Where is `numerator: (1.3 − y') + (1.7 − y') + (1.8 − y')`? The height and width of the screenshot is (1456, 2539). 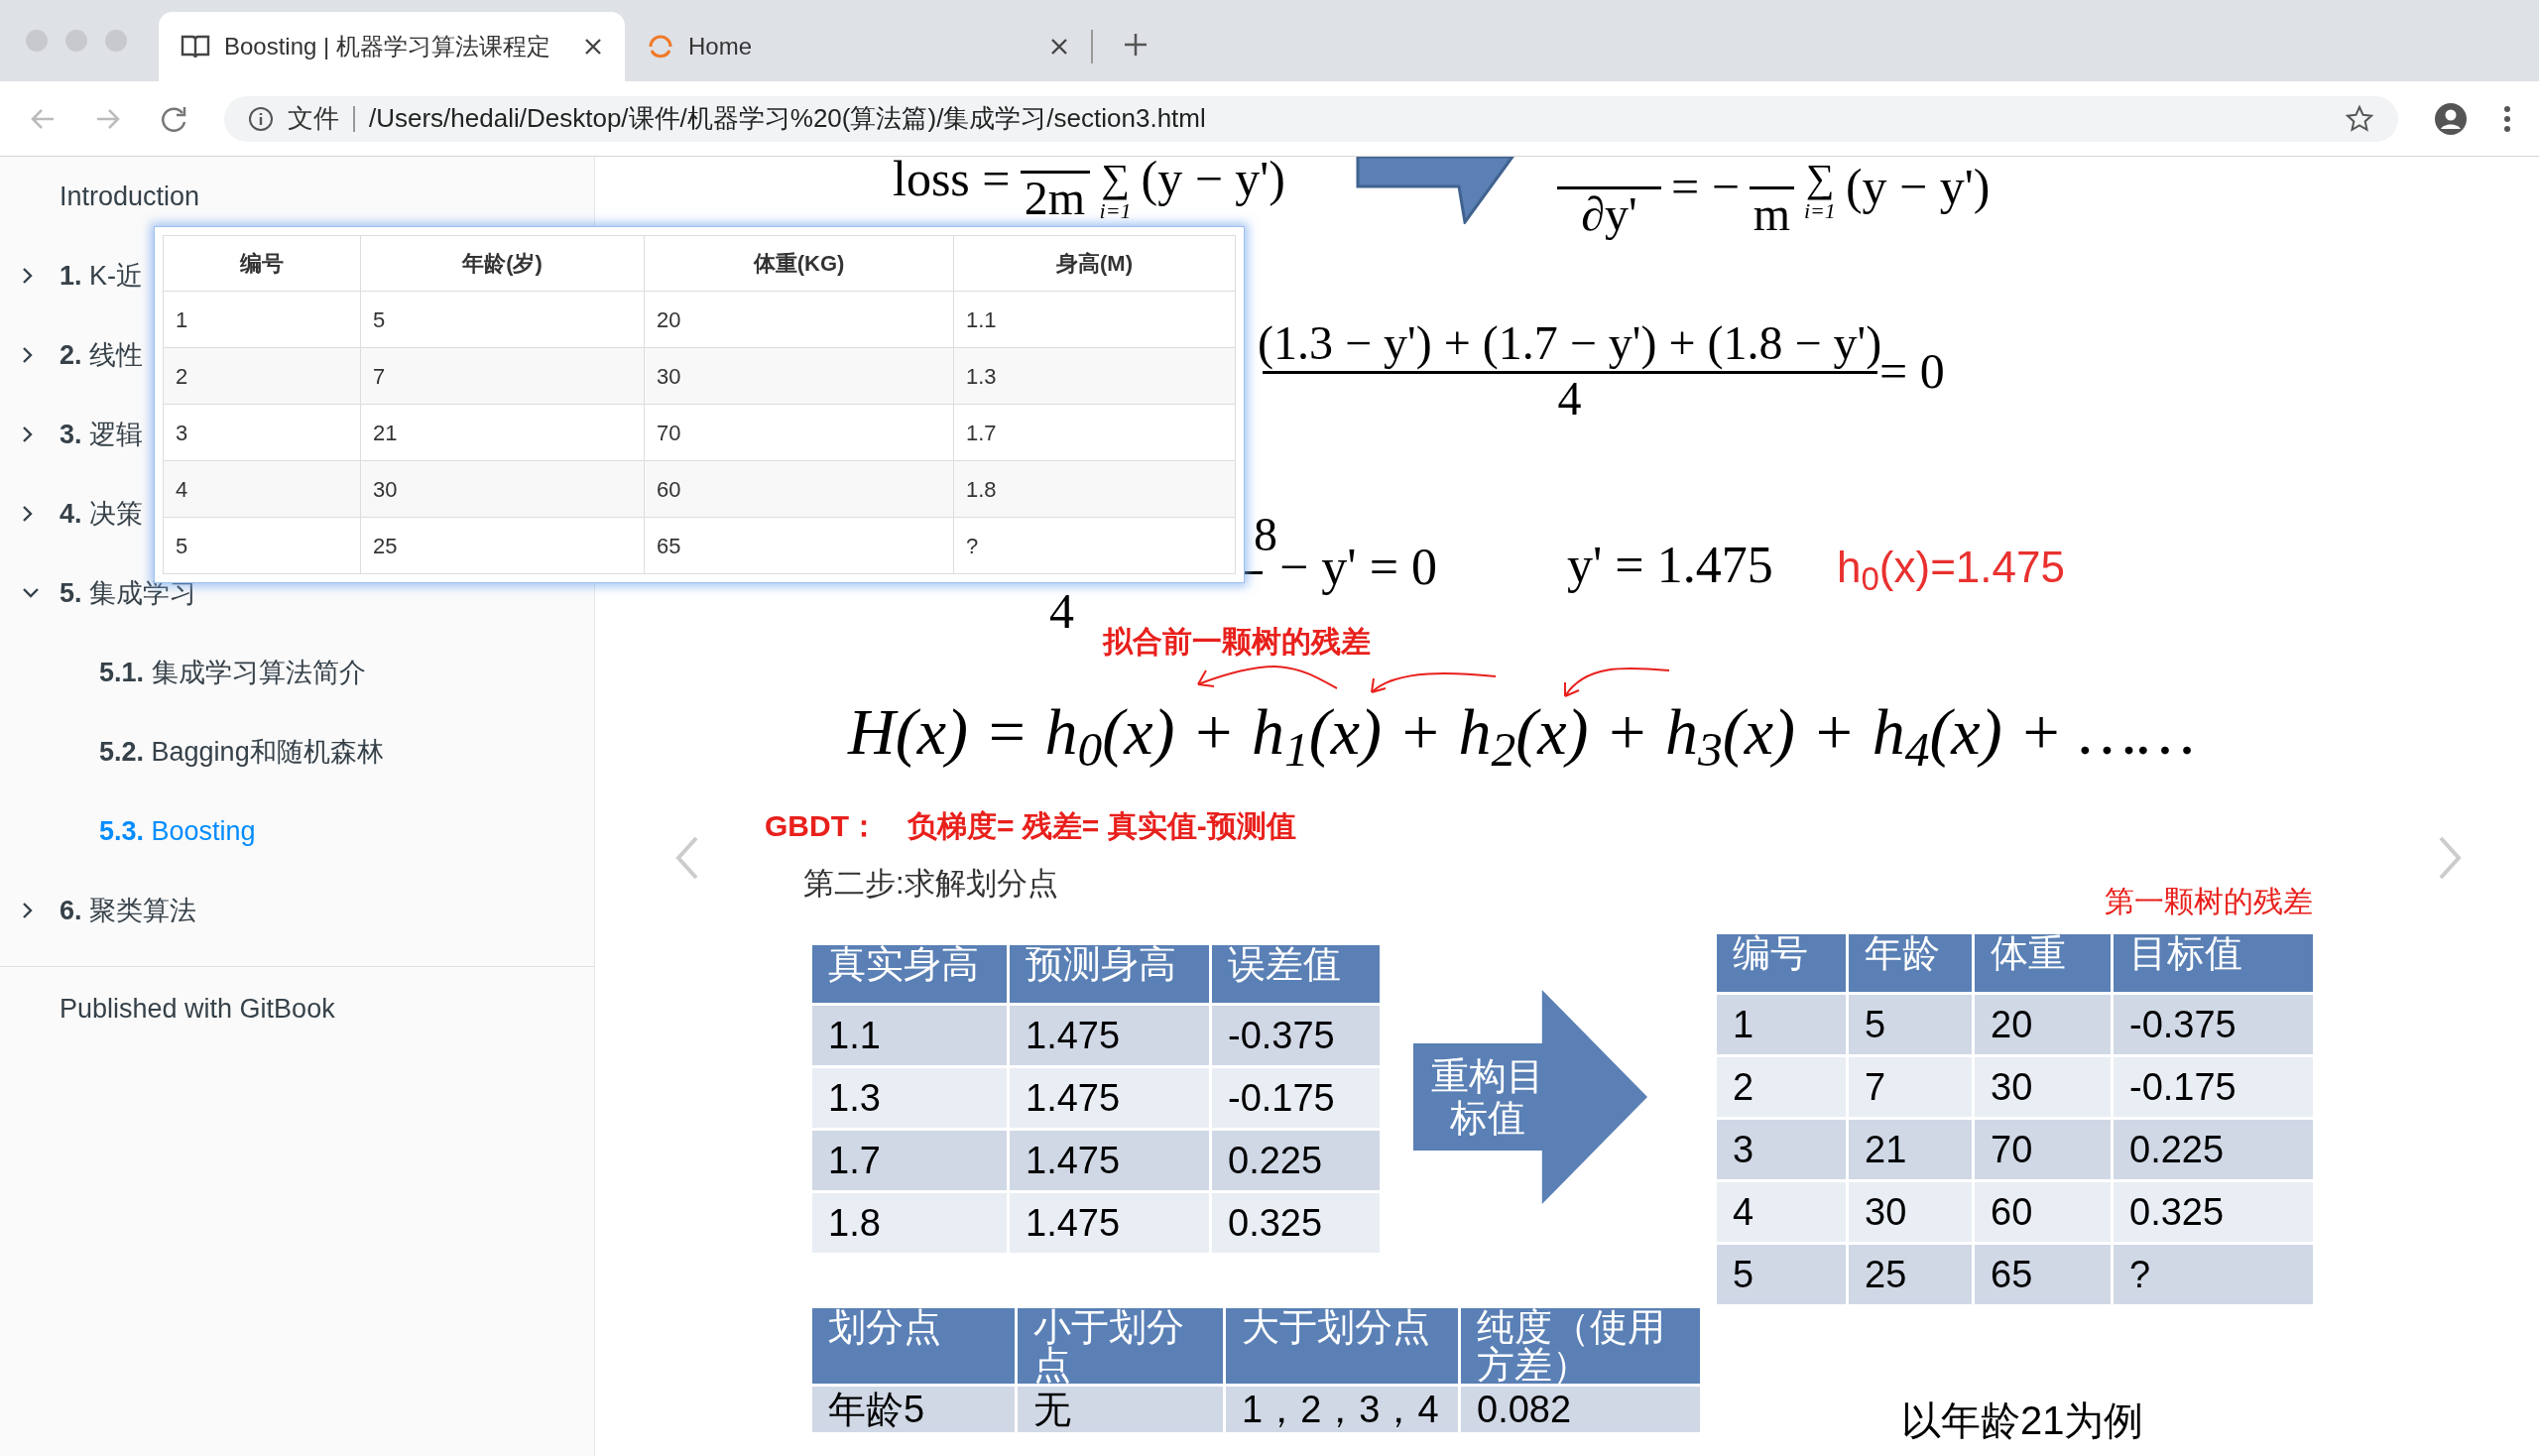
numerator: (1.3 − y') + (1.7 − y') + (1.8 − y') is located at coordinates (1570, 342).